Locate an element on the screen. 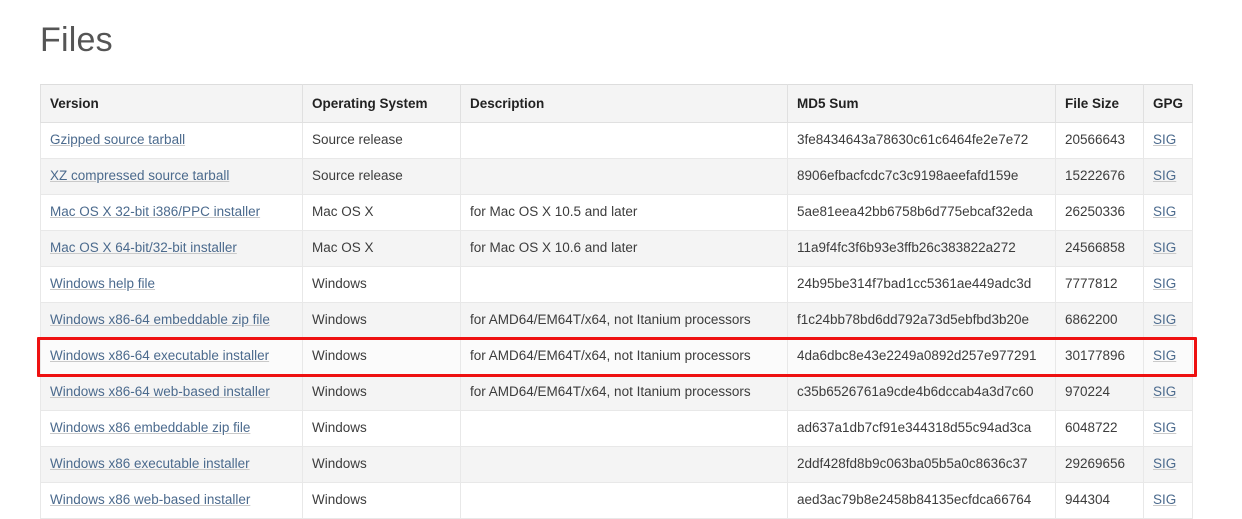 This screenshot has width=1242, height=519. cell-version: Windows x86 executable installer is located at coordinates (171, 464).